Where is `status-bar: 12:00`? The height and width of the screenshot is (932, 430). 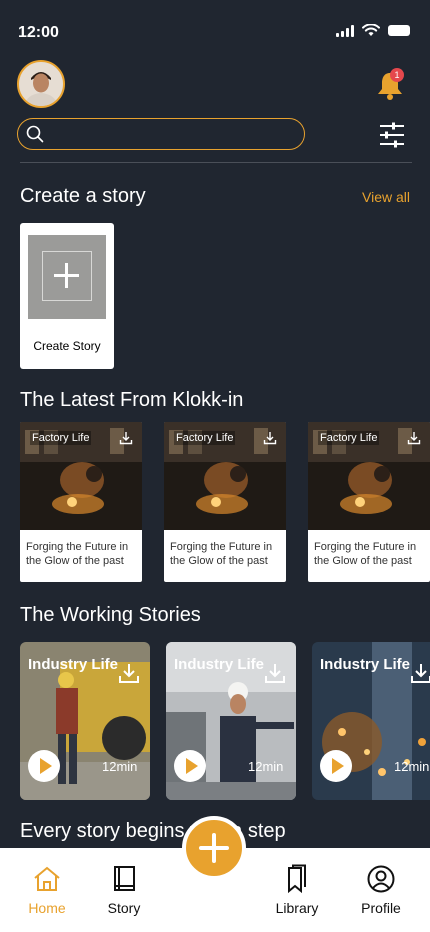 status-bar: 12:00 is located at coordinates (215, 30).